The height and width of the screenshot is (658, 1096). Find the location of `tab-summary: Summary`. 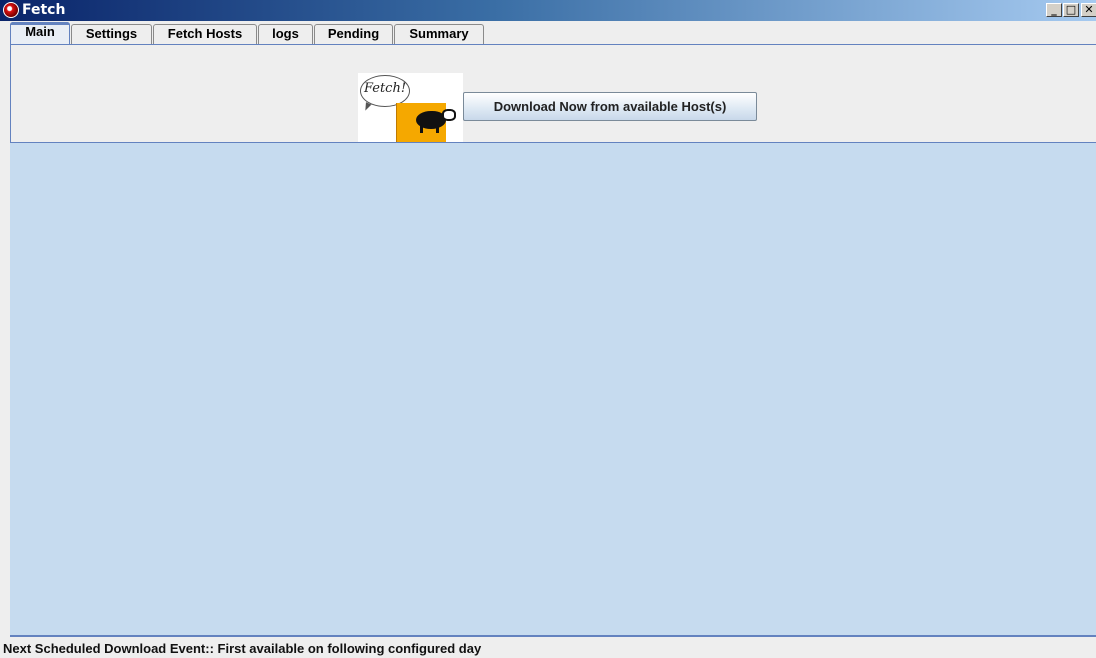

tab-summary: Summary is located at coordinates (439, 34).